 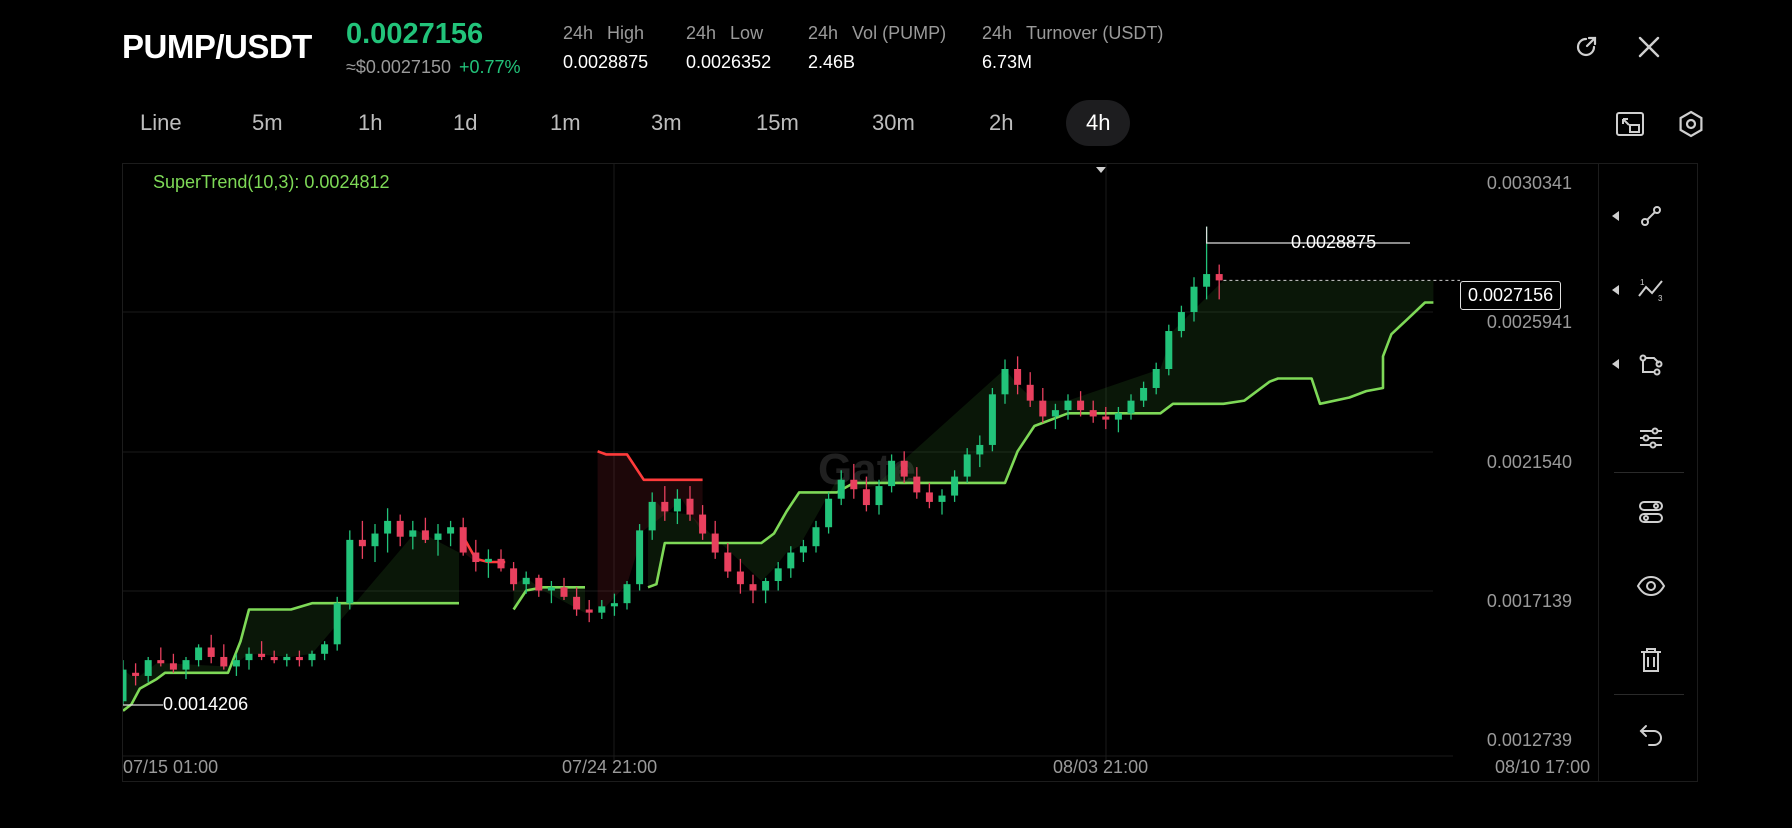 I want to click on stat-label: Turnover (USDT), so click(x=1095, y=33).